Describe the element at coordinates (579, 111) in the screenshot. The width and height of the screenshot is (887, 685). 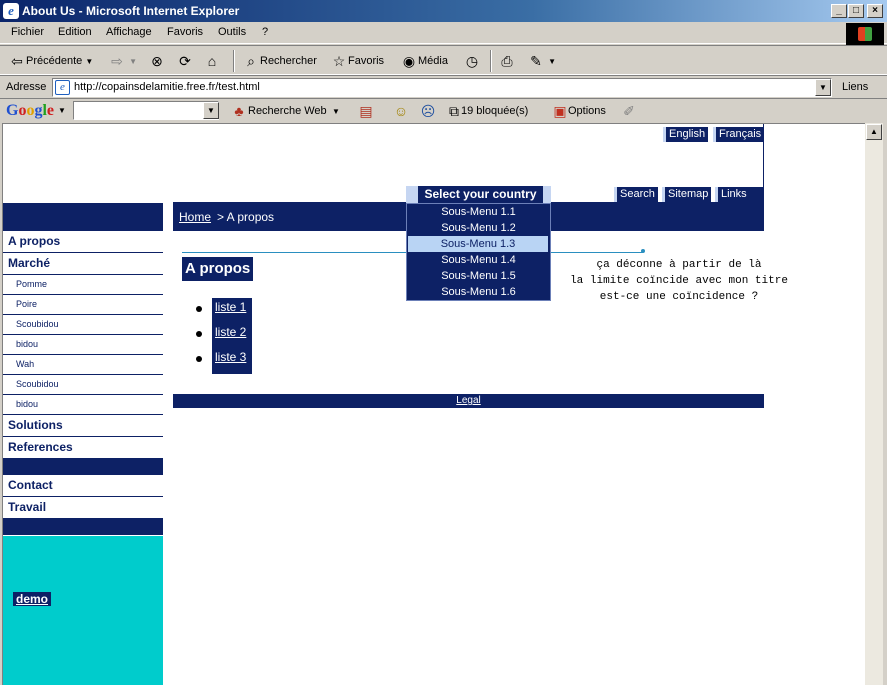
I see `options-button: ▣Options` at that location.